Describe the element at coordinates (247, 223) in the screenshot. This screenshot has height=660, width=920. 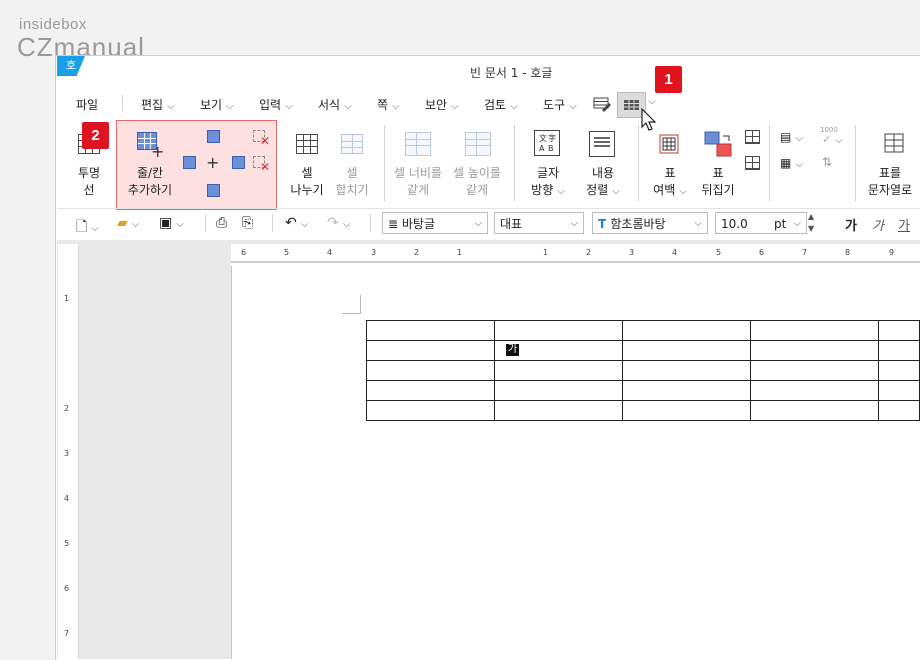
I see `print-preview-icon: ⎘` at that location.